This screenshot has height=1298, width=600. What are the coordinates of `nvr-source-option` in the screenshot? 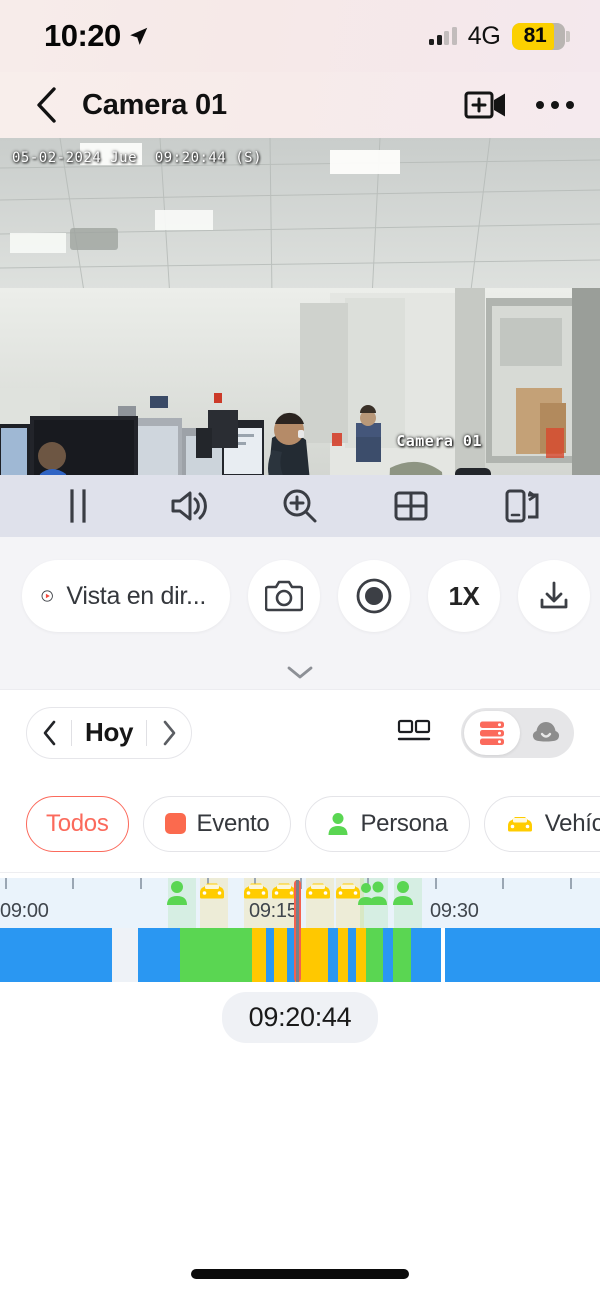 It's located at (492, 732).